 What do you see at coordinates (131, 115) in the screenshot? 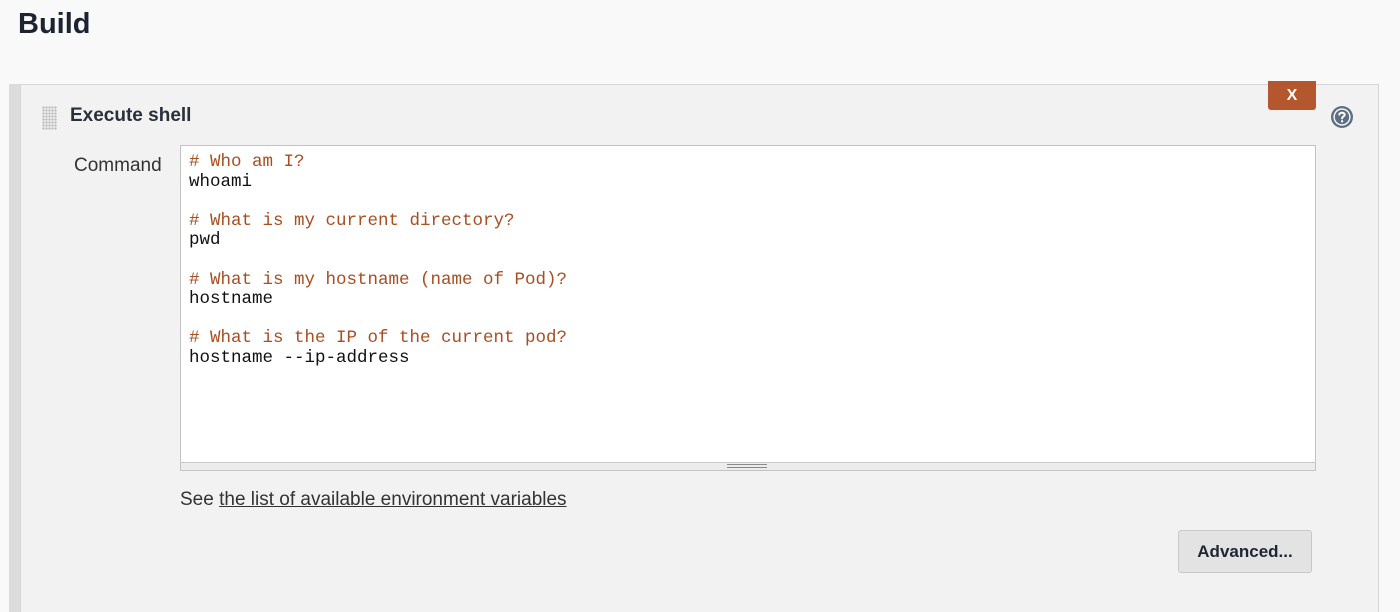
I see `step-title: Execute shell` at bounding box center [131, 115].